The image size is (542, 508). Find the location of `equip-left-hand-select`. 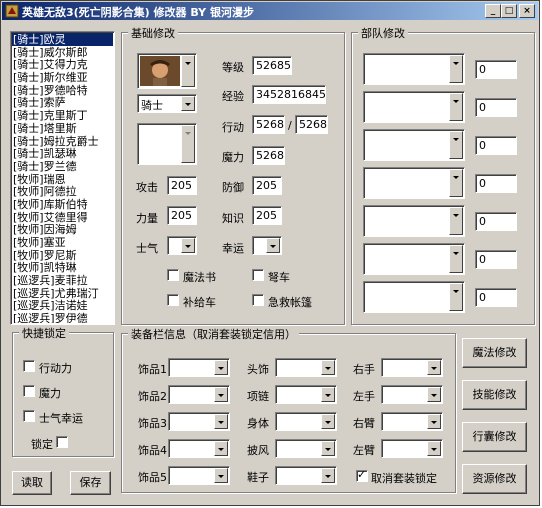

equip-left-hand-select is located at coordinates (412, 394).